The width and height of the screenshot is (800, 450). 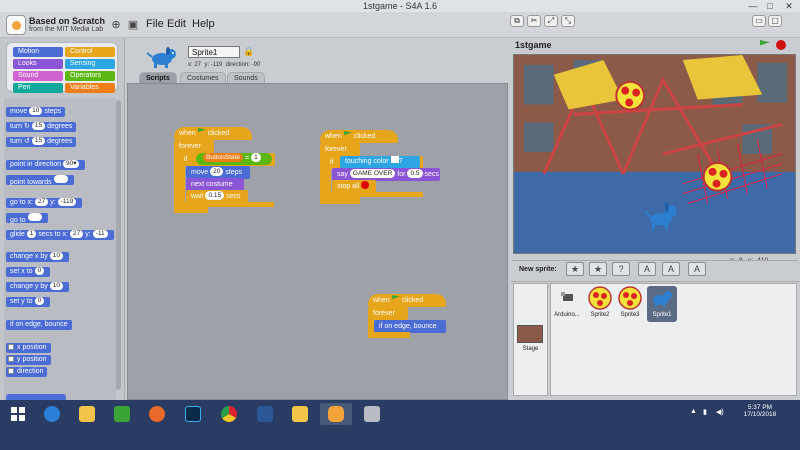 What do you see at coordinates (720, 412) in the screenshot?
I see `tray-volume-icon: ◀)` at bounding box center [720, 412].